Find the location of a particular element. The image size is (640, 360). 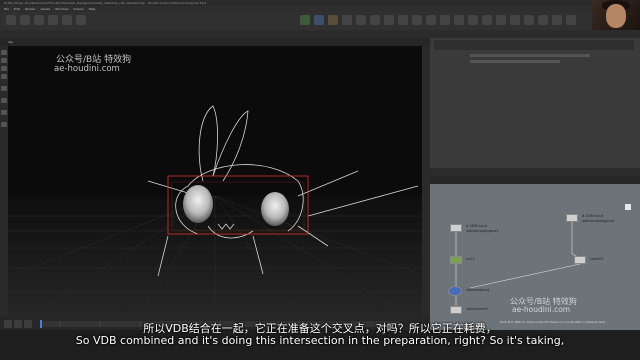

webcam-overlay is located at coordinates (616, 15).